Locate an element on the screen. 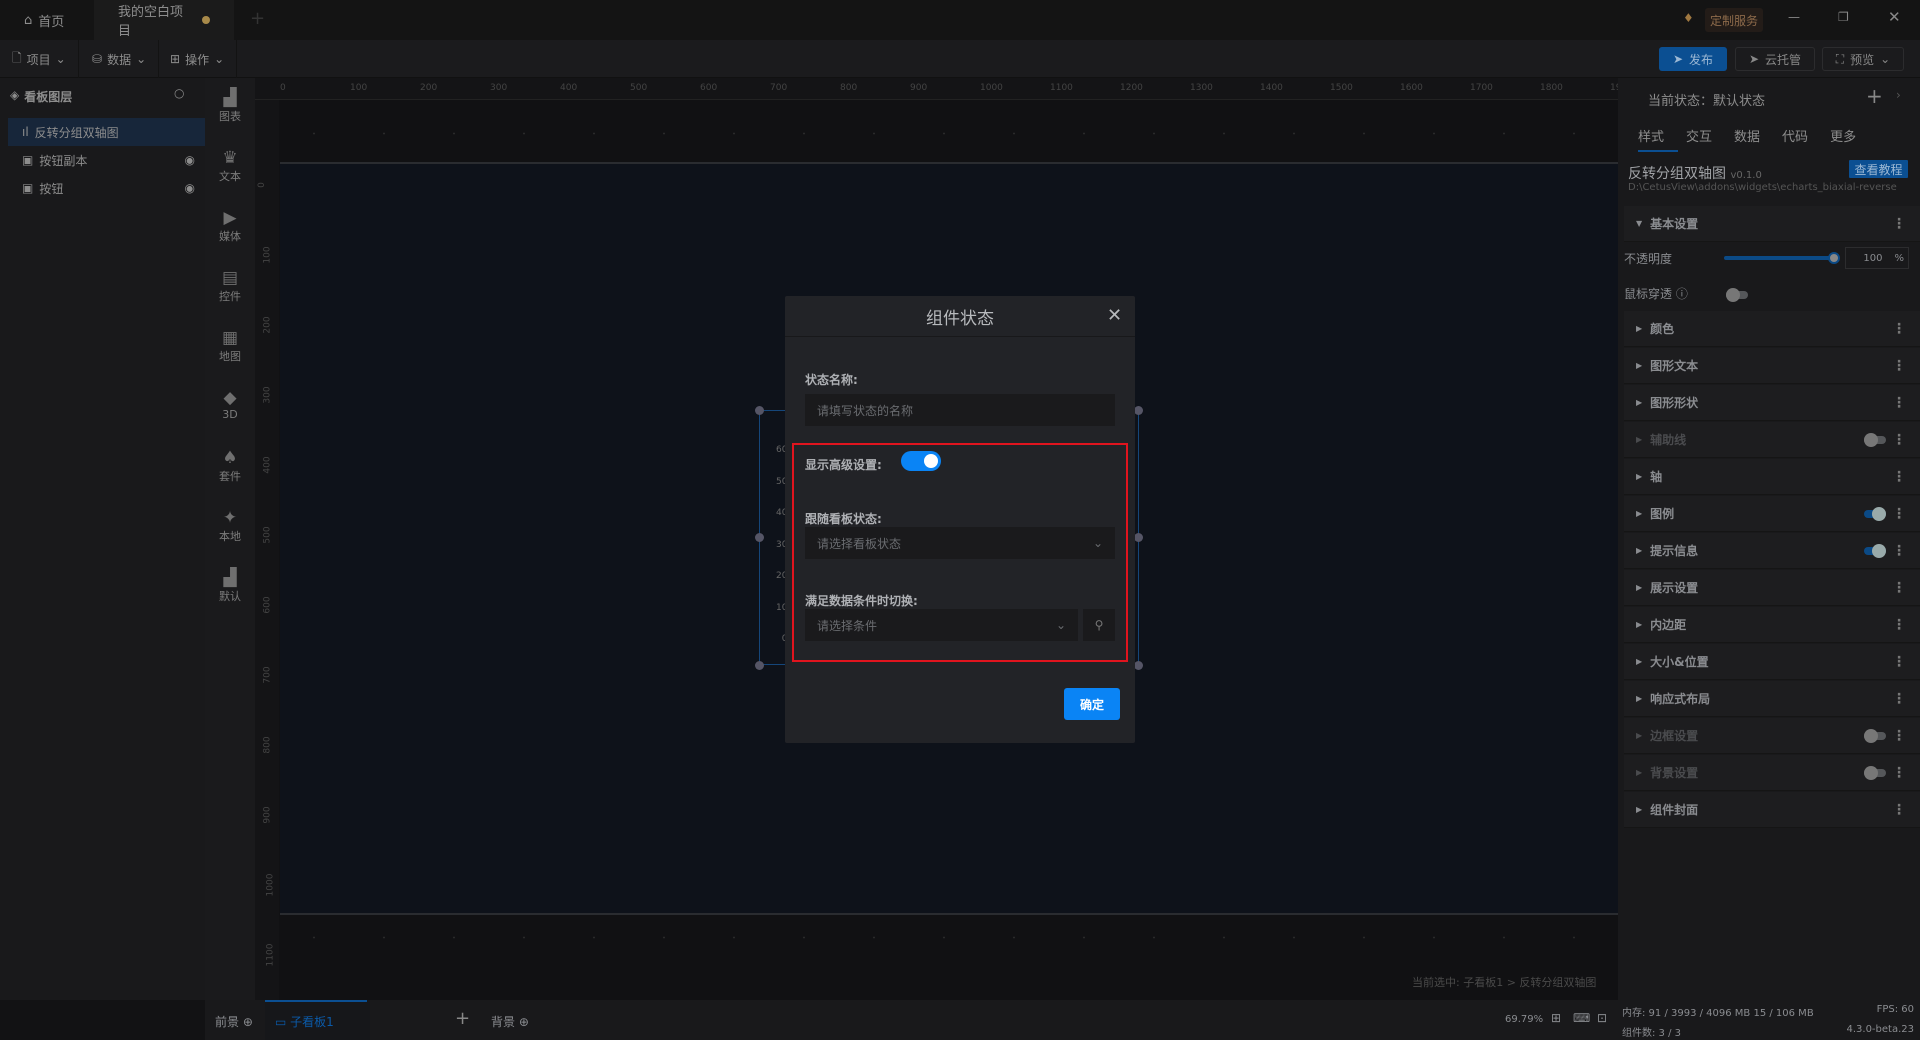 The image size is (1920, 1040). slider-handle is located at coordinates (1834, 258).